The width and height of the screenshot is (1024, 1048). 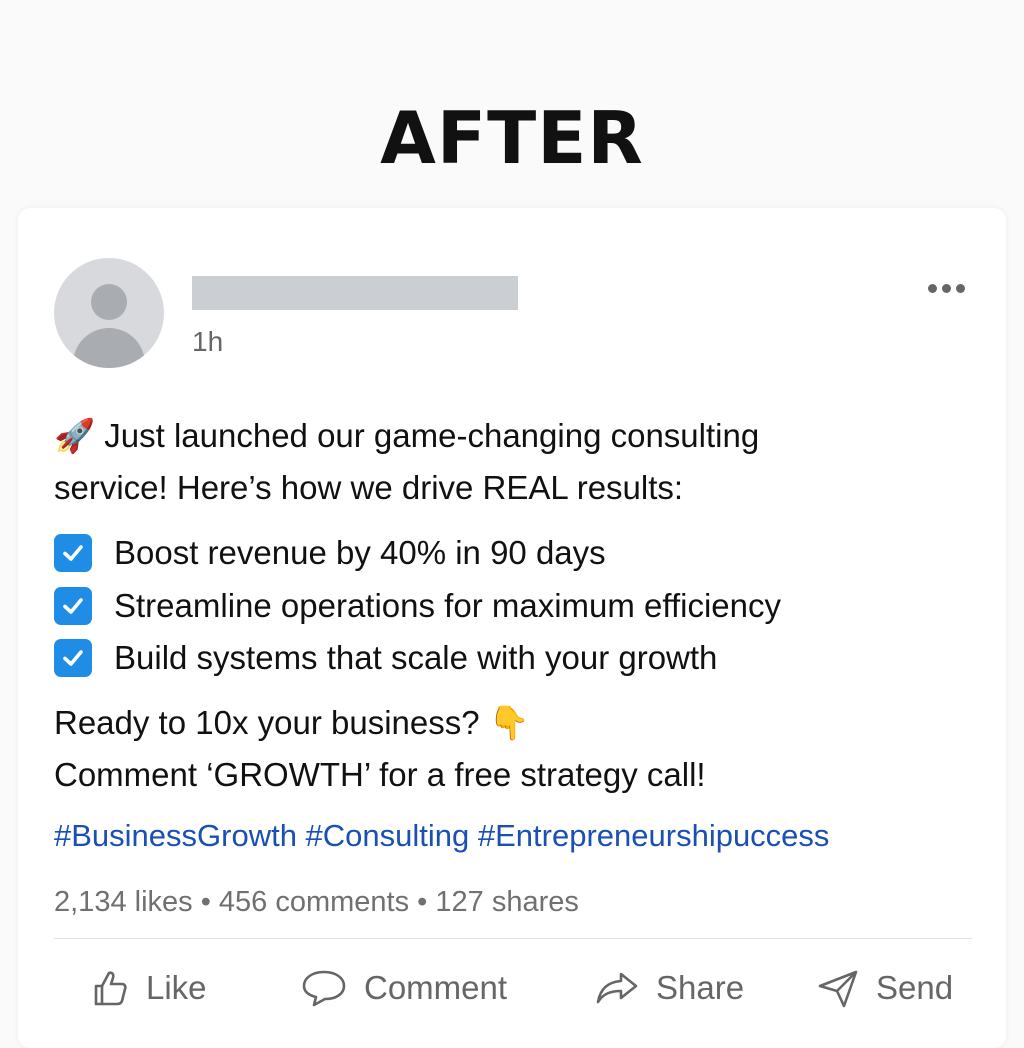 I want to click on rocket-icon: 🚀, so click(x=75, y=435).